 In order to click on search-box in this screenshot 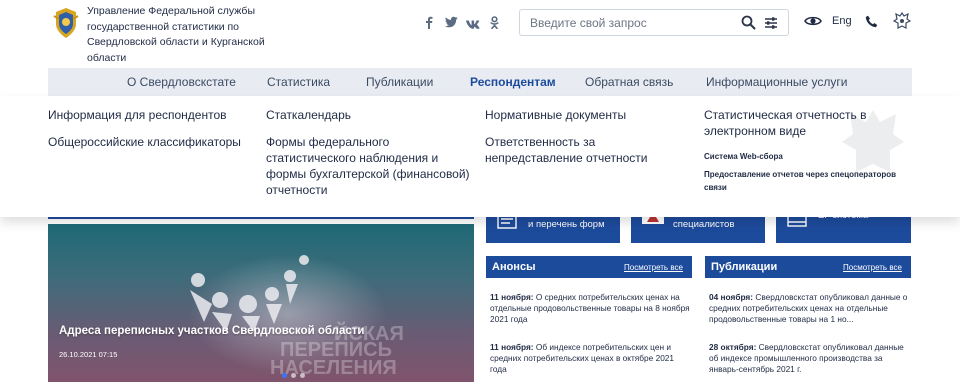, I will do `click(654, 22)`.